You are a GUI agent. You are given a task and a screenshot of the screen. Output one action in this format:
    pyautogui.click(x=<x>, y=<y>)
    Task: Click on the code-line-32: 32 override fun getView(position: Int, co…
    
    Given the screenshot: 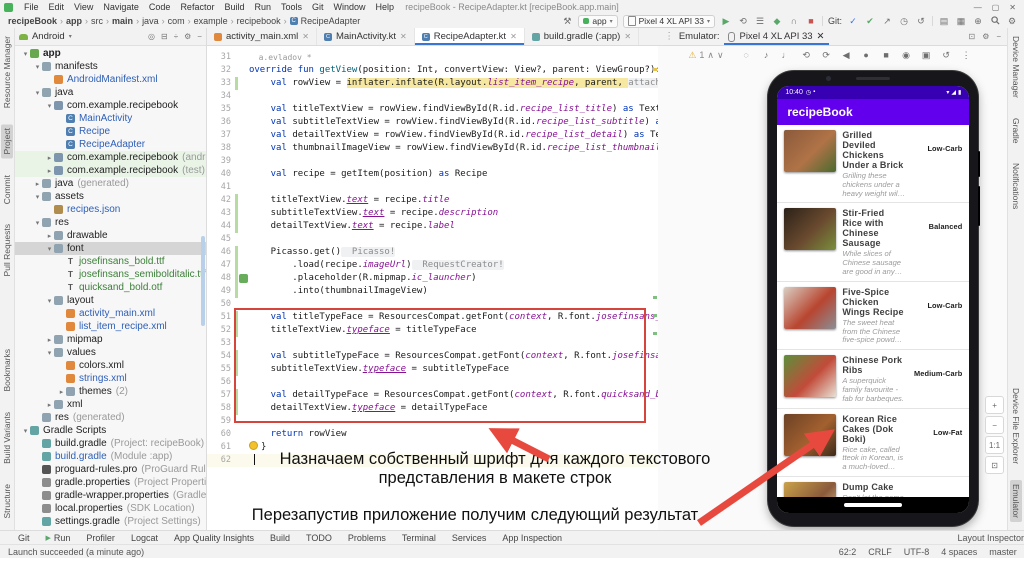 What is the action you would take?
    pyautogui.click(x=433, y=70)
    